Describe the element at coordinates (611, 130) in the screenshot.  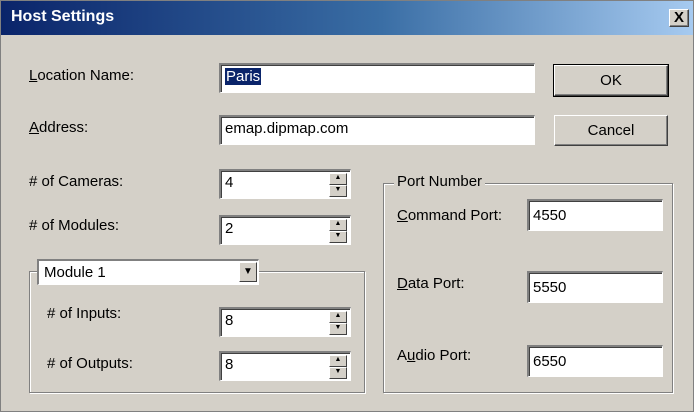
I see `cancel-button: Cancel` at that location.